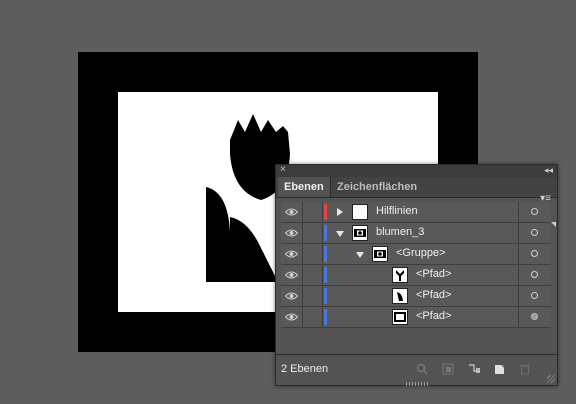  Describe the element at coordinates (500, 369) in the screenshot. I see `new-layer-icon` at that location.